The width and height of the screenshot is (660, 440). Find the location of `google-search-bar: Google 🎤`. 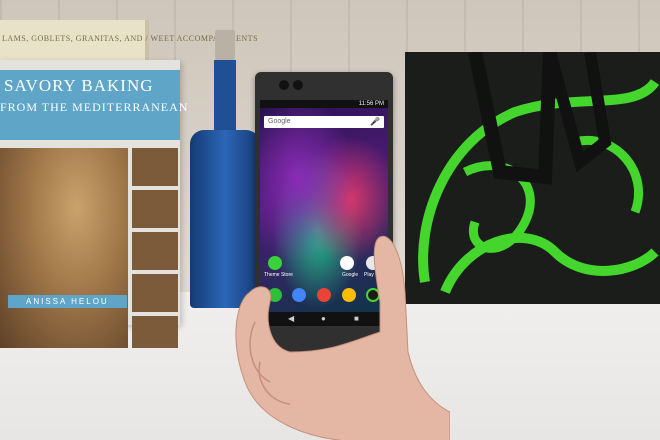

google-search-bar: Google 🎤 is located at coordinates (324, 122).